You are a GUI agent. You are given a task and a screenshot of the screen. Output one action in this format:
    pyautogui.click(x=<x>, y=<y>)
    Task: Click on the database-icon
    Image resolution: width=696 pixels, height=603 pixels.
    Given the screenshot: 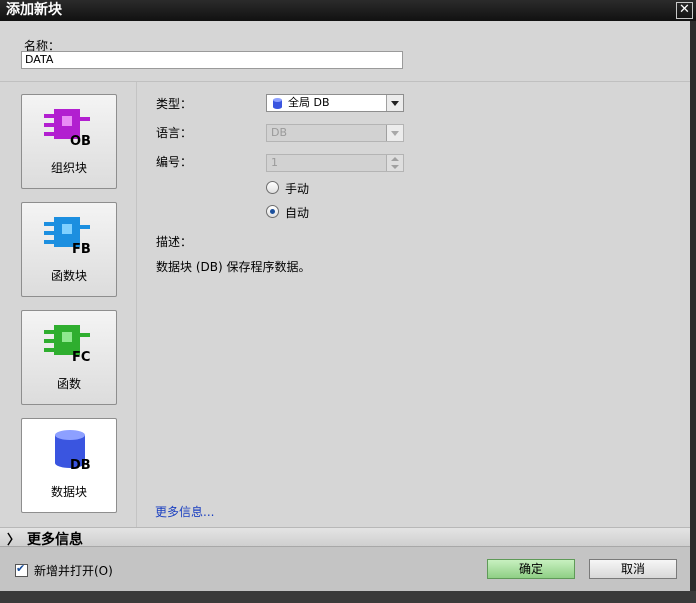 What is the action you would take?
    pyautogui.click(x=277, y=103)
    